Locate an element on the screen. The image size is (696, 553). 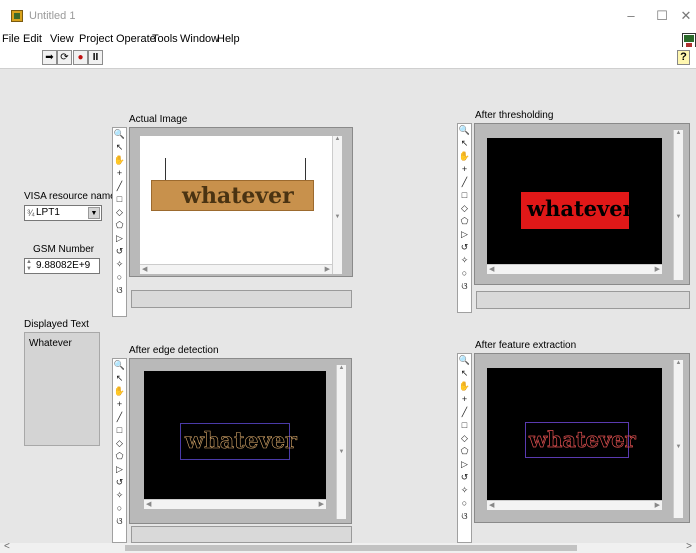
run-arrow-icon: ➡ is located at coordinates (49, 57).